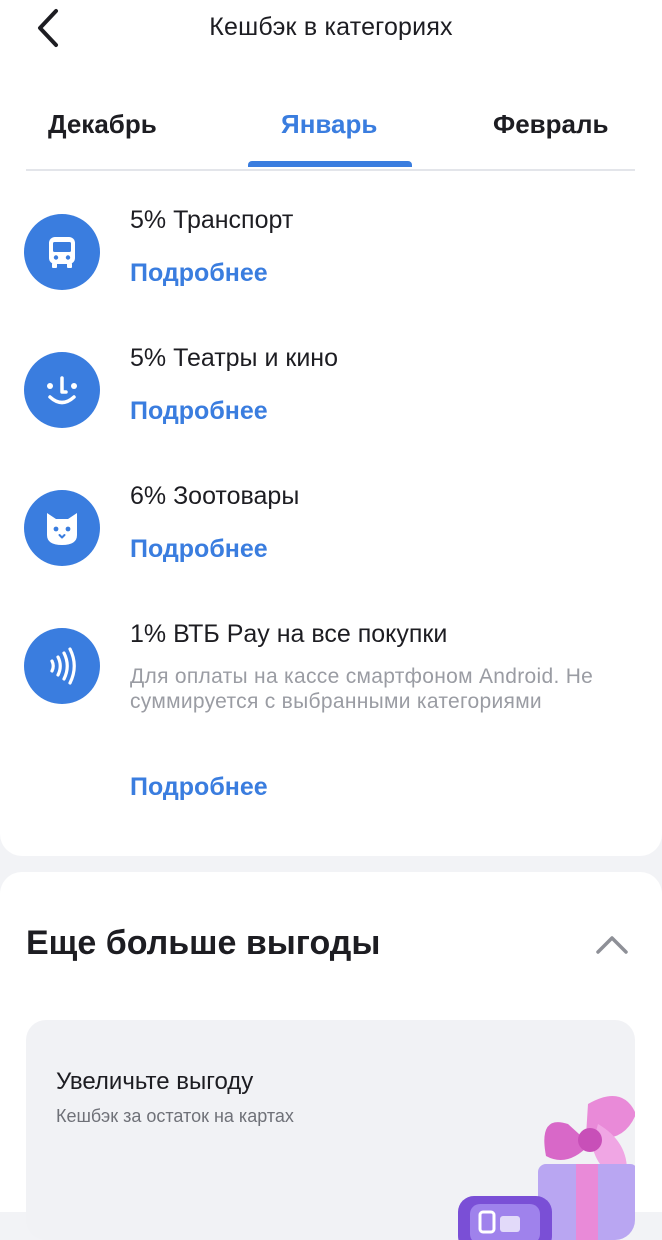 This screenshot has height=1240, width=662. I want to click on promo-subtitle: Кешбэк за остаток на картах, so click(175, 1116).